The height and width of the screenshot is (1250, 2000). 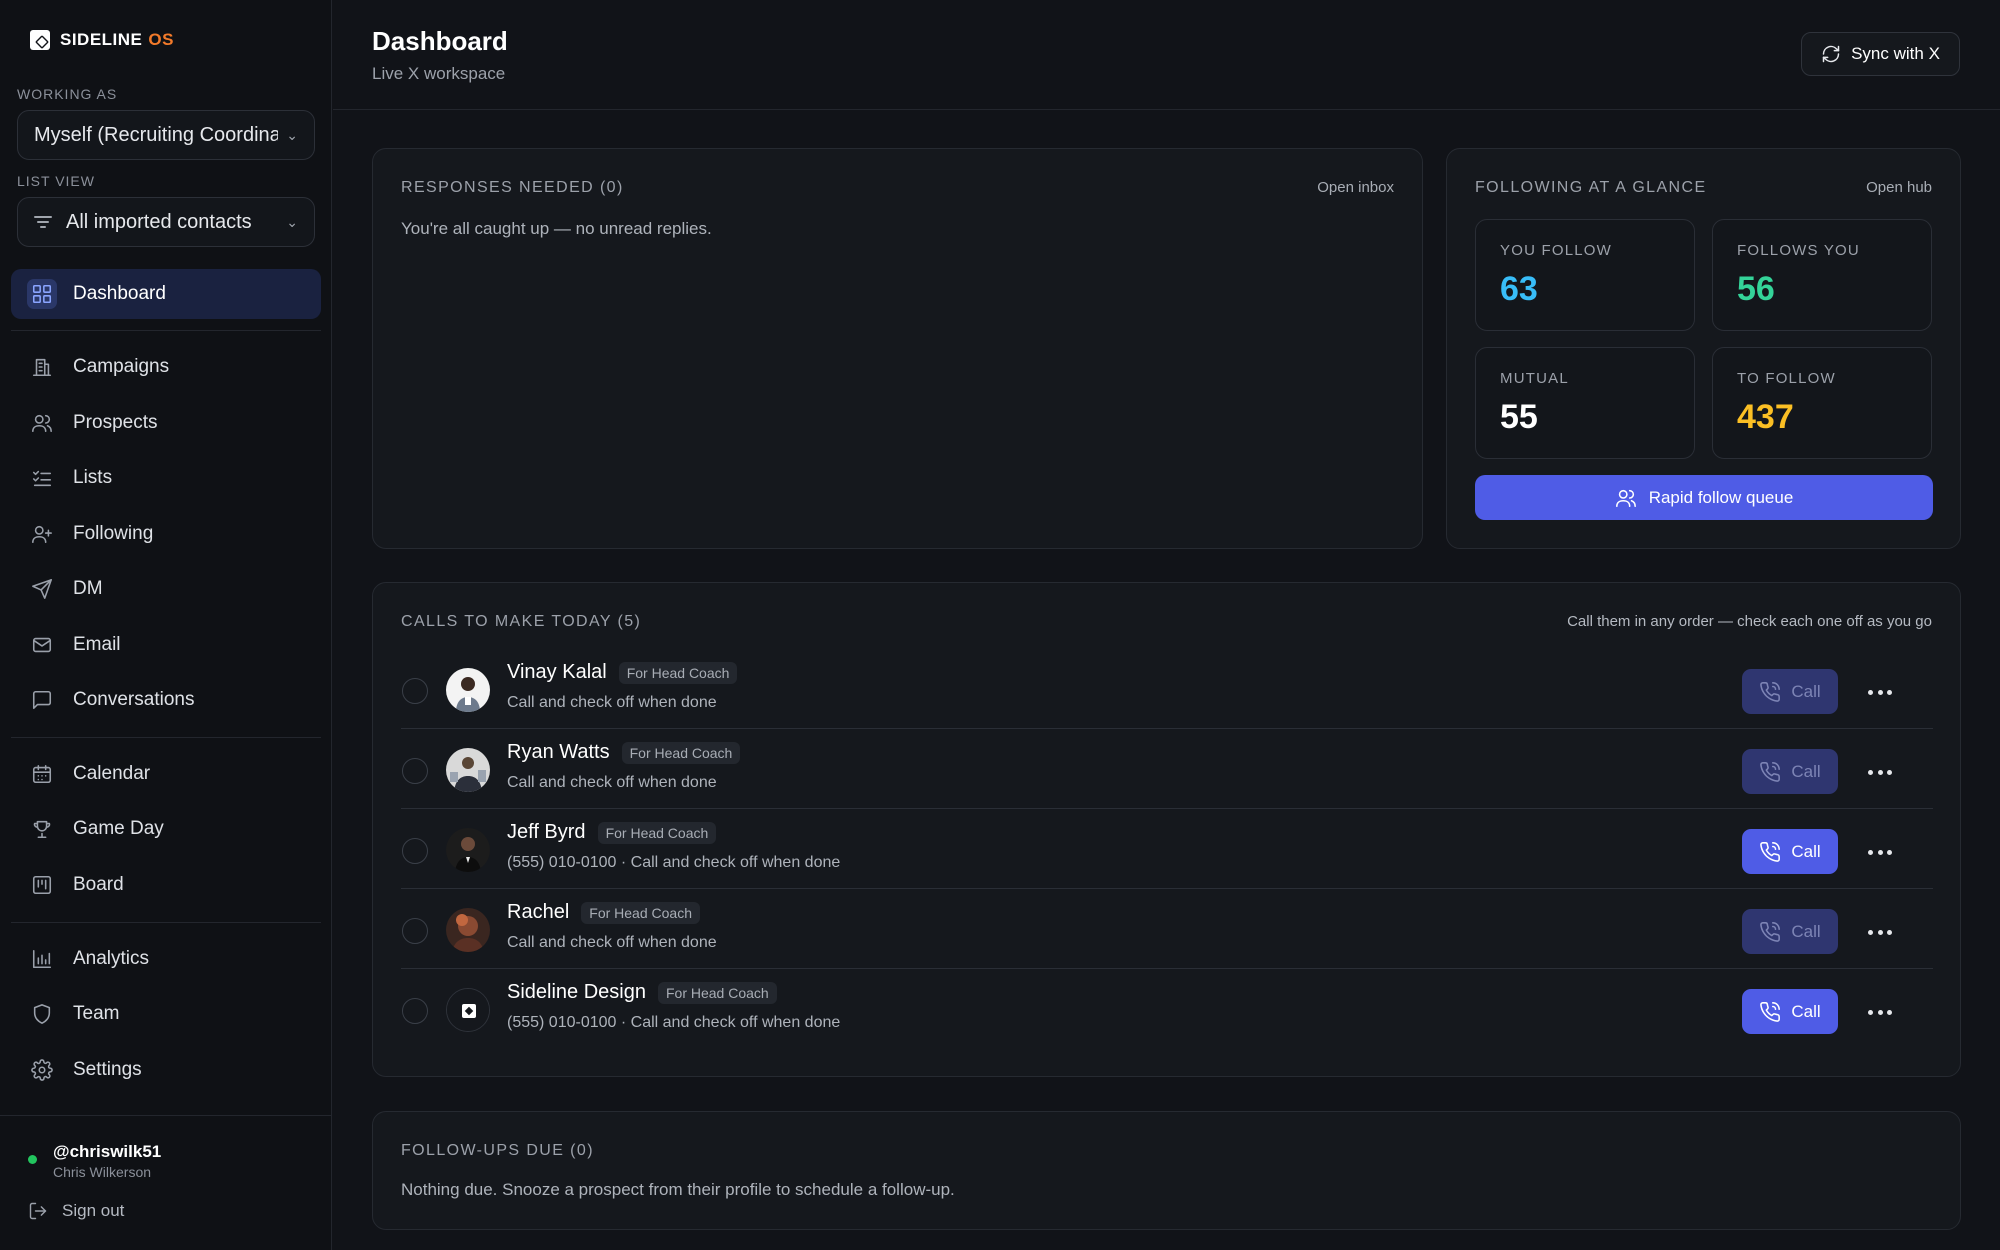 What do you see at coordinates (166, 135) in the screenshot?
I see `working-as-select: Myself (Recruiting Coordina ⌄` at bounding box center [166, 135].